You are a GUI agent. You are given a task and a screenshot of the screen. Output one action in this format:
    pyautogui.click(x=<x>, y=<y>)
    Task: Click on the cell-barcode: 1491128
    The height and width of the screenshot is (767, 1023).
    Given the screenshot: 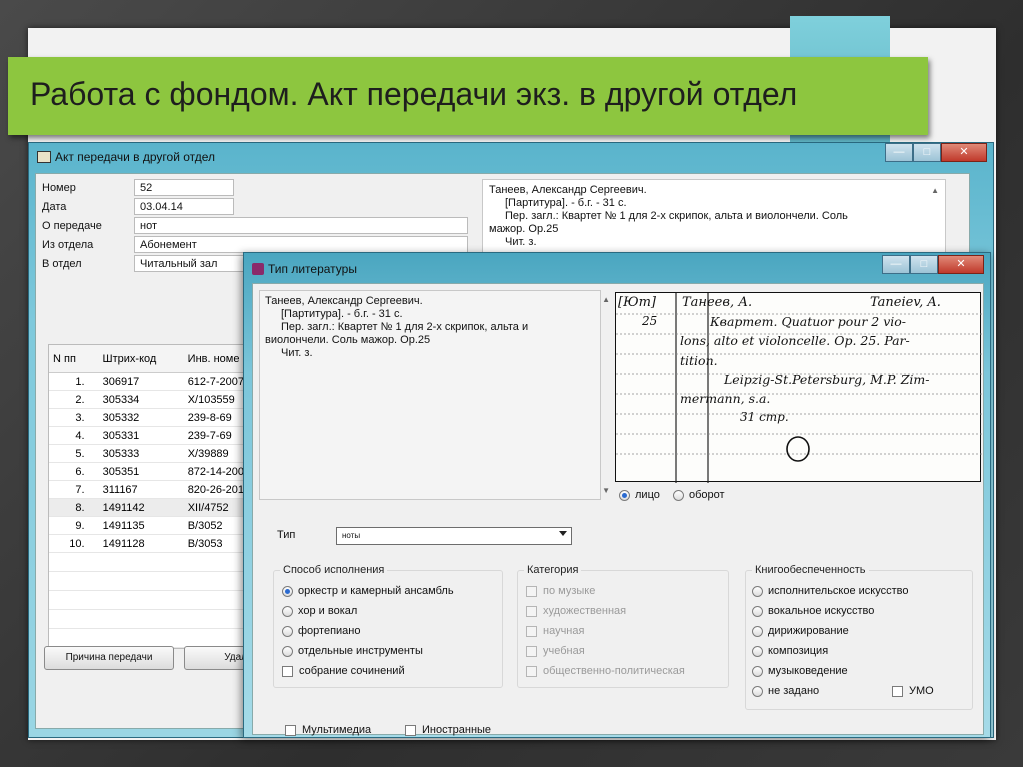 What is the action you would take?
    pyautogui.click(x=123, y=543)
    